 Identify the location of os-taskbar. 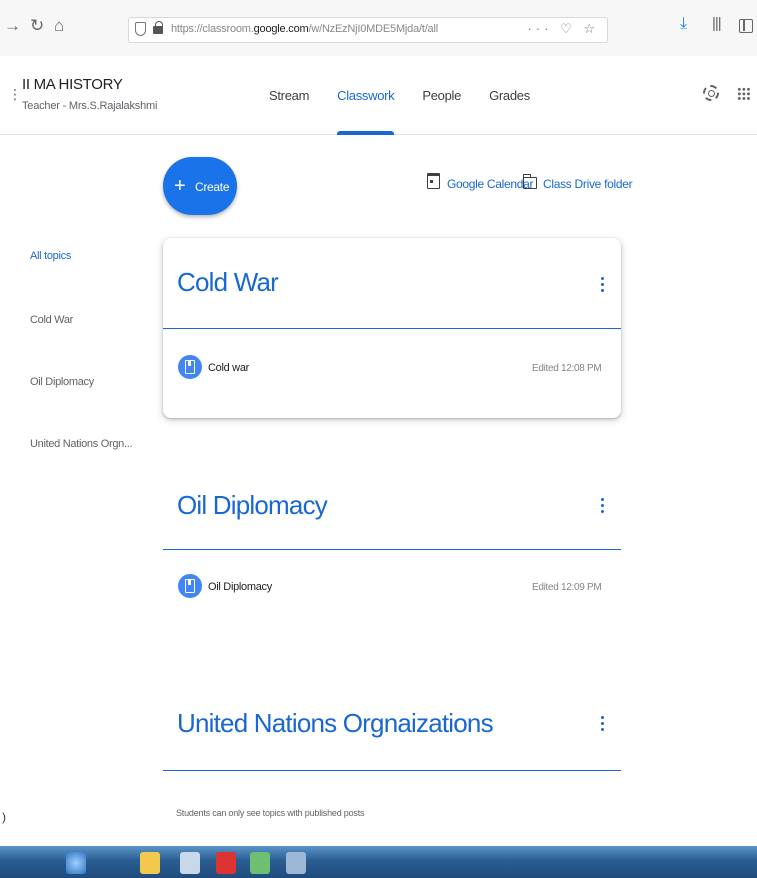
(378, 862).